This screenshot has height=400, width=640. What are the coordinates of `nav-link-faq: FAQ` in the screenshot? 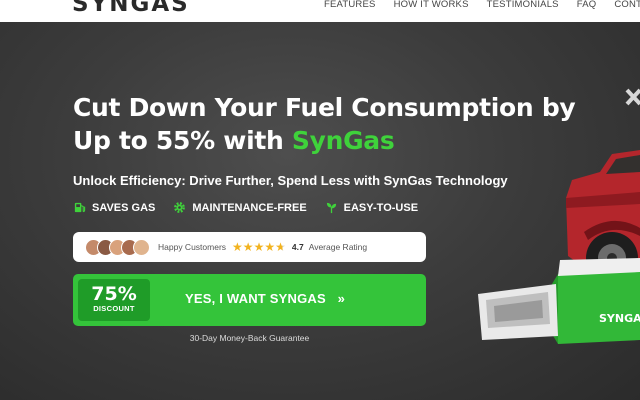 It's located at (587, 5).